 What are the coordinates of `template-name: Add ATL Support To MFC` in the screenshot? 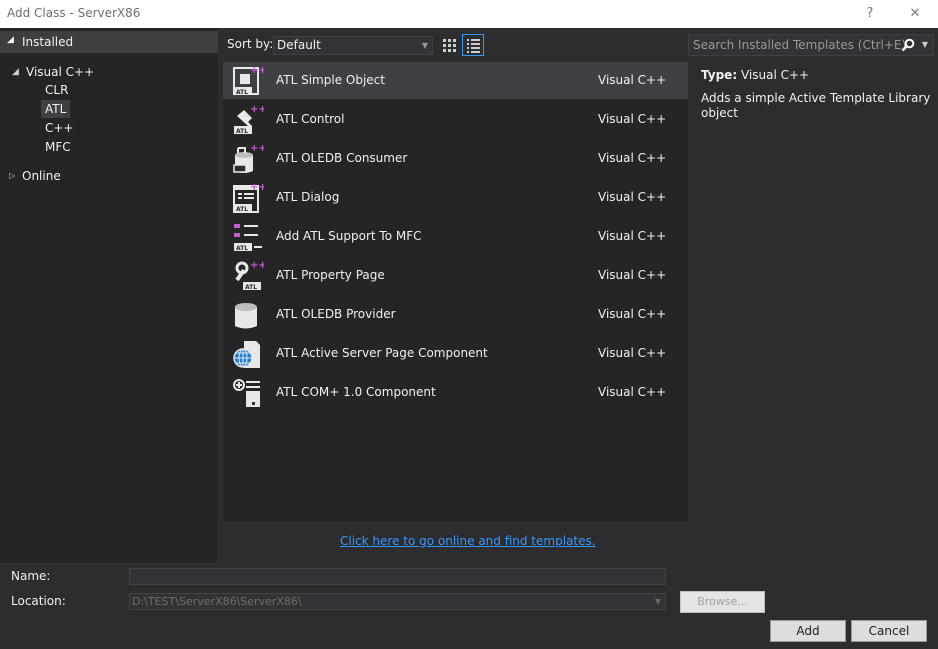 It's located at (349, 236).